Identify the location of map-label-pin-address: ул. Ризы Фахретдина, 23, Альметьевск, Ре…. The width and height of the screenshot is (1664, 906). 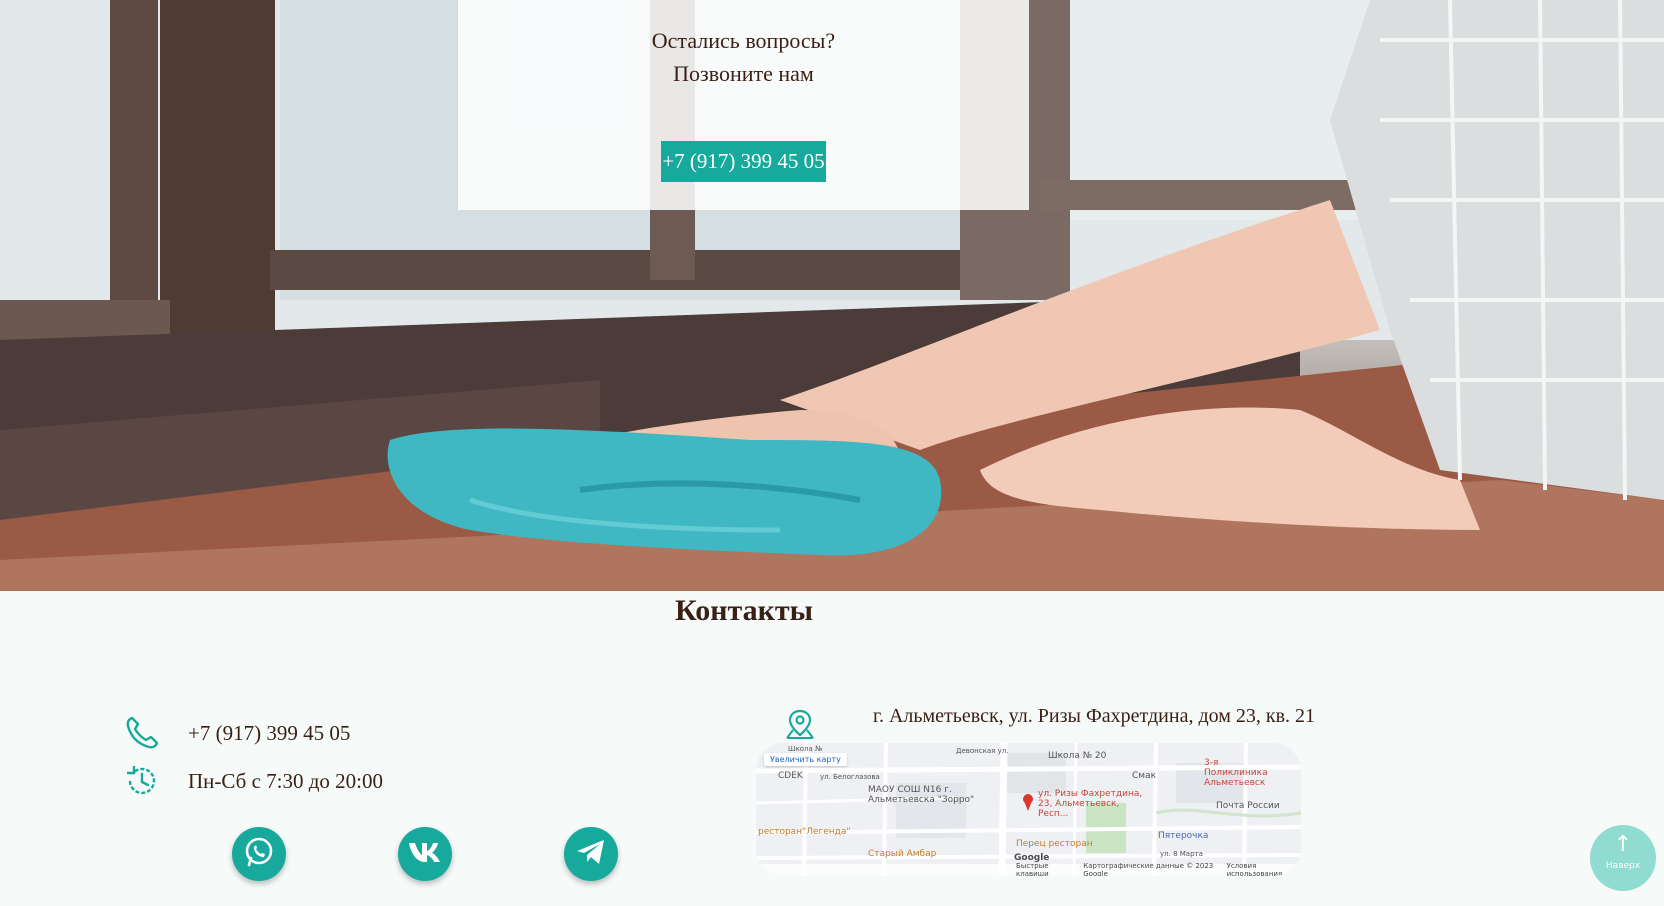
(1090, 804).